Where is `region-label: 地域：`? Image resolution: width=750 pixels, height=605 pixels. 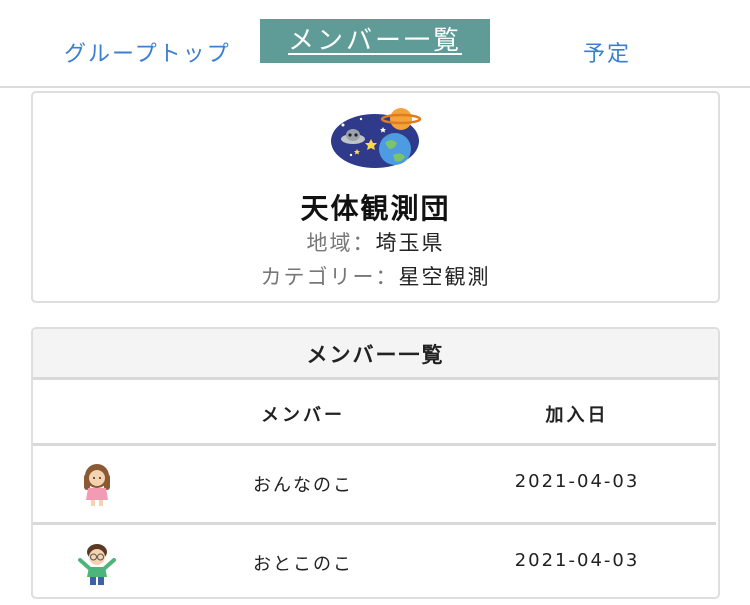 region-label: 地域： is located at coordinates (341, 243).